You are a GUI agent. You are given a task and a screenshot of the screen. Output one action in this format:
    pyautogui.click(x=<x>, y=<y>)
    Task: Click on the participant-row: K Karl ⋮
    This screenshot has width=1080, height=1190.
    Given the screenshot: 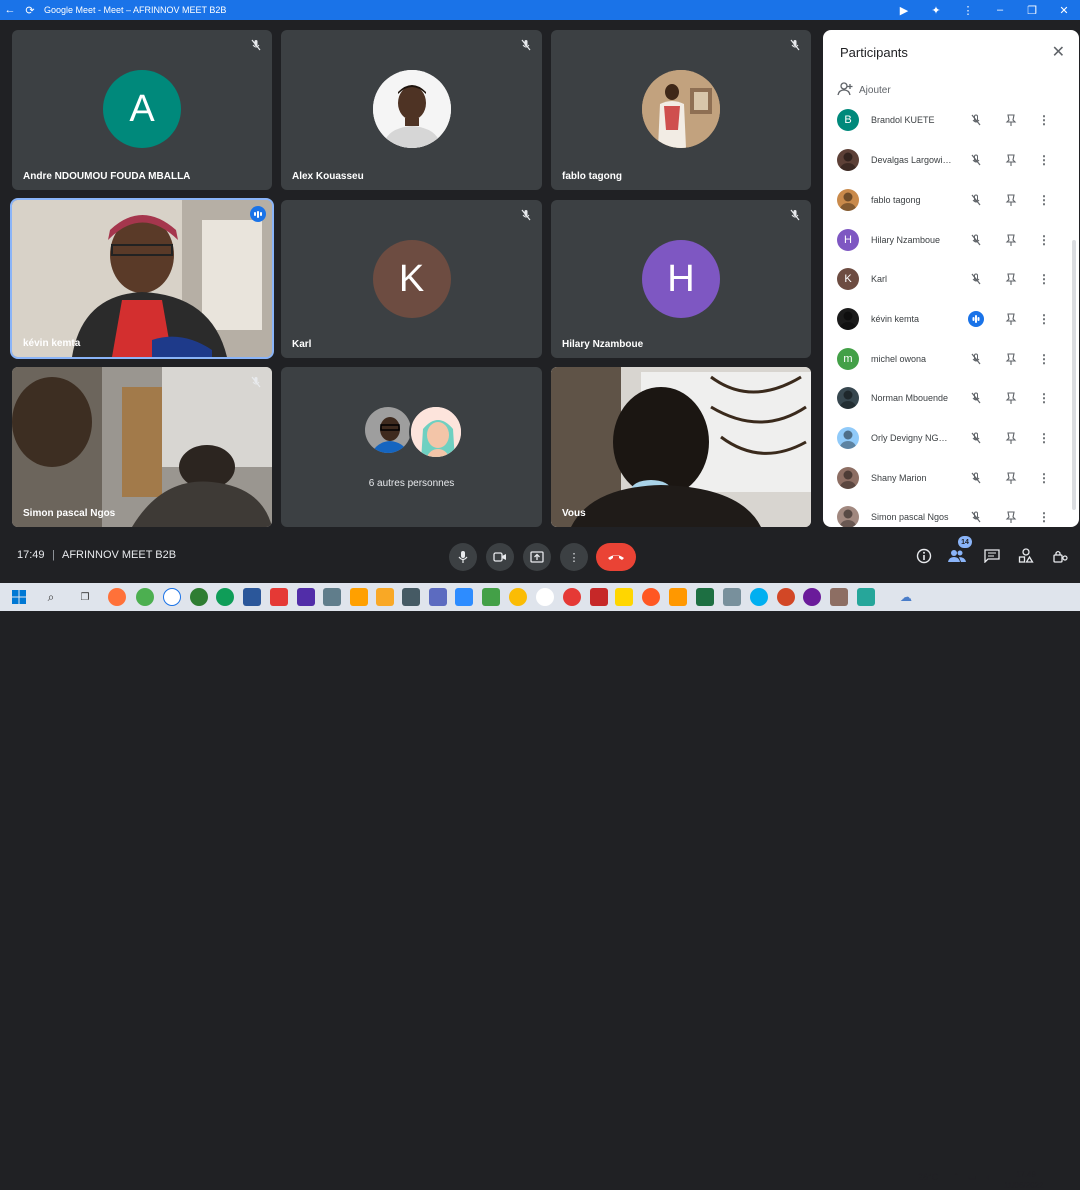 What is the action you would take?
    pyautogui.click(x=951, y=279)
    